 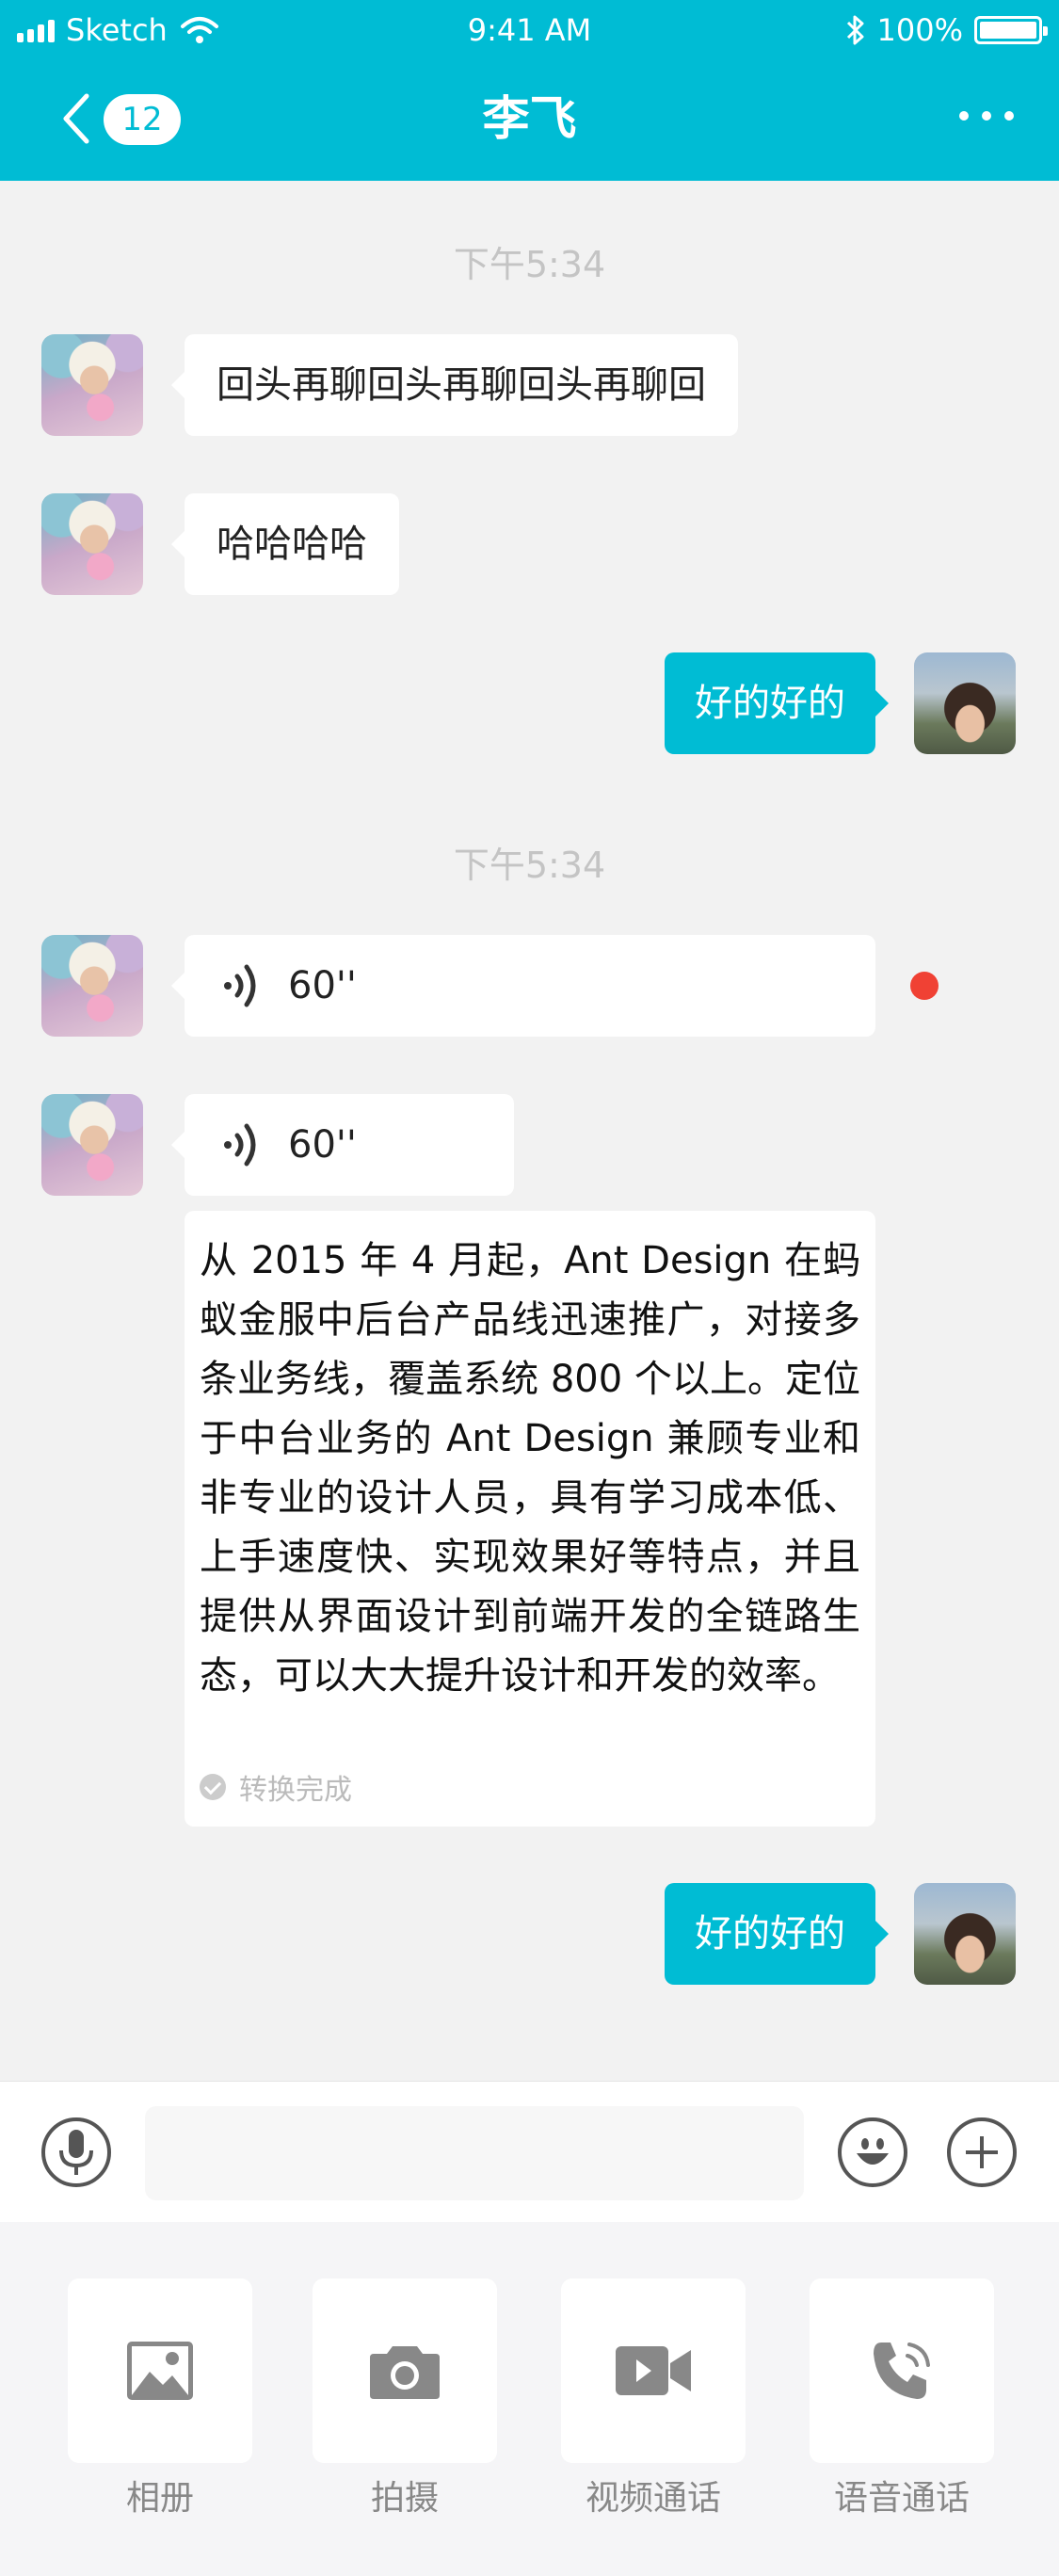 I want to click on tool-voice-call-tile, so click(x=902, y=2370).